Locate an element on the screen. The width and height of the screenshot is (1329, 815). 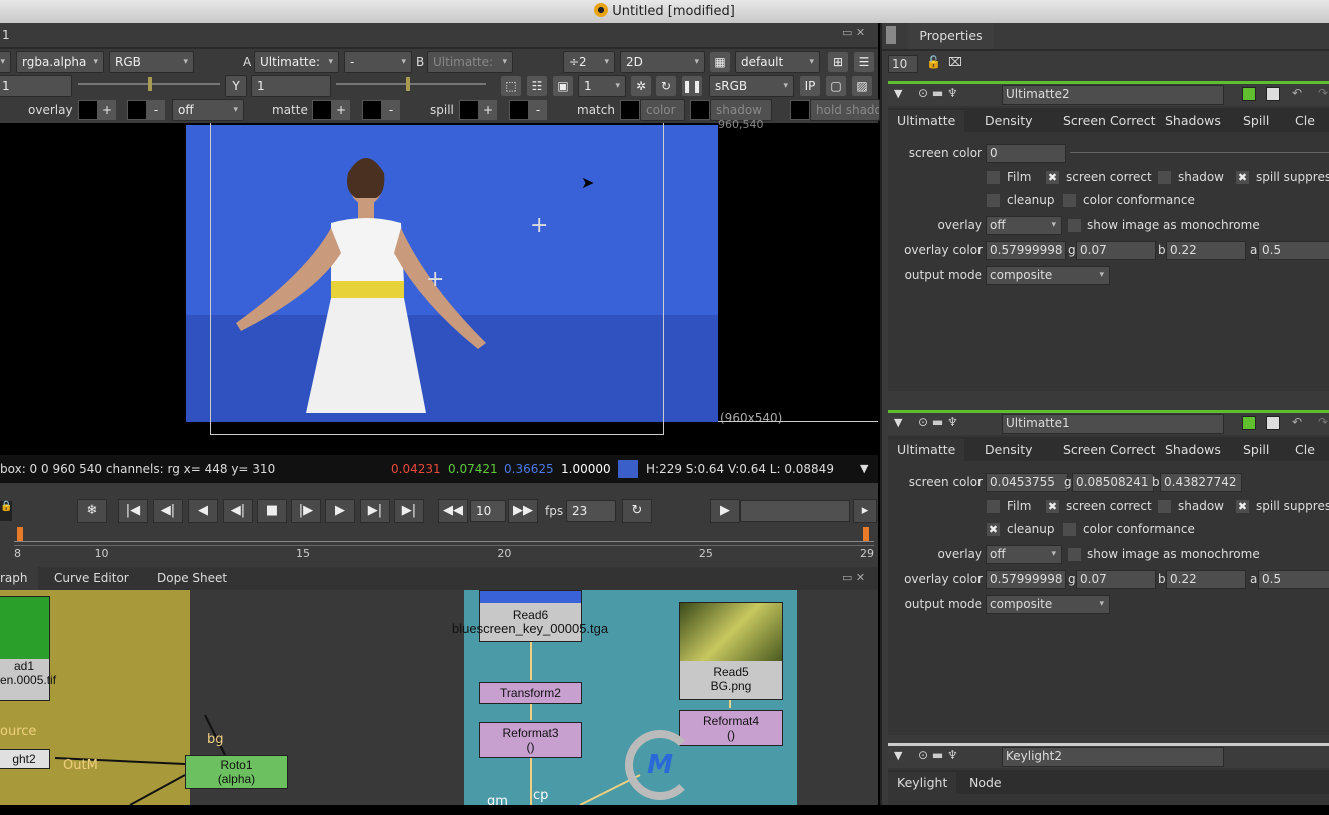
last-frame-button: ▶| is located at coordinates (409, 511).